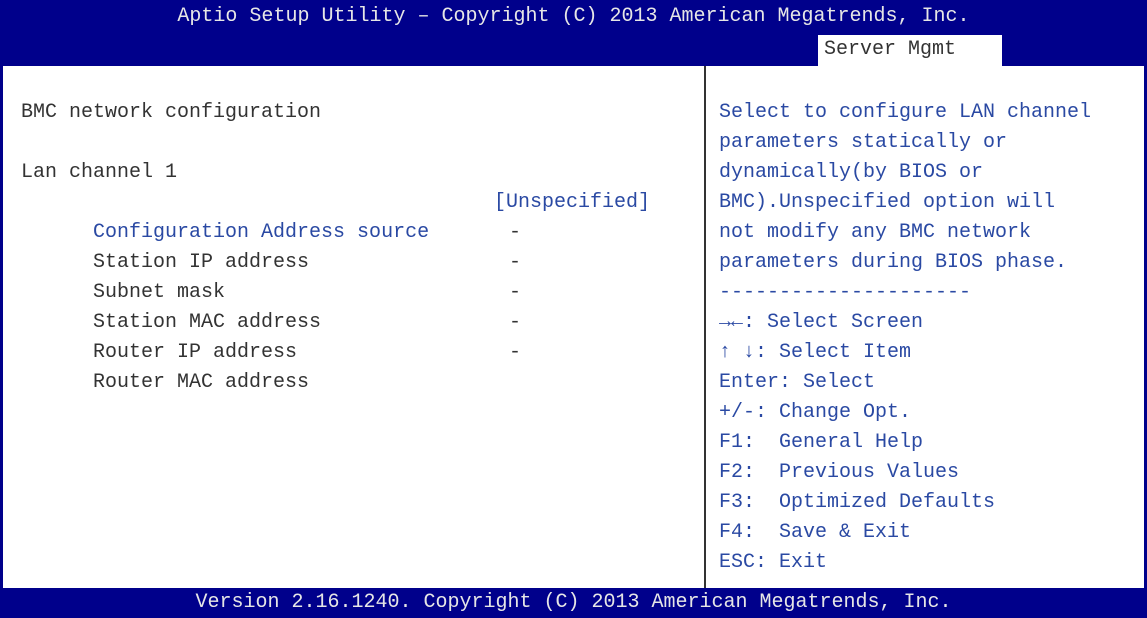 Image resolution: width=1147 pixels, height=618 pixels. Describe the element at coordinates (815, 412) in the screenshot. I see `key-hint-change-opt: +/-: Change Opt.` at that location.